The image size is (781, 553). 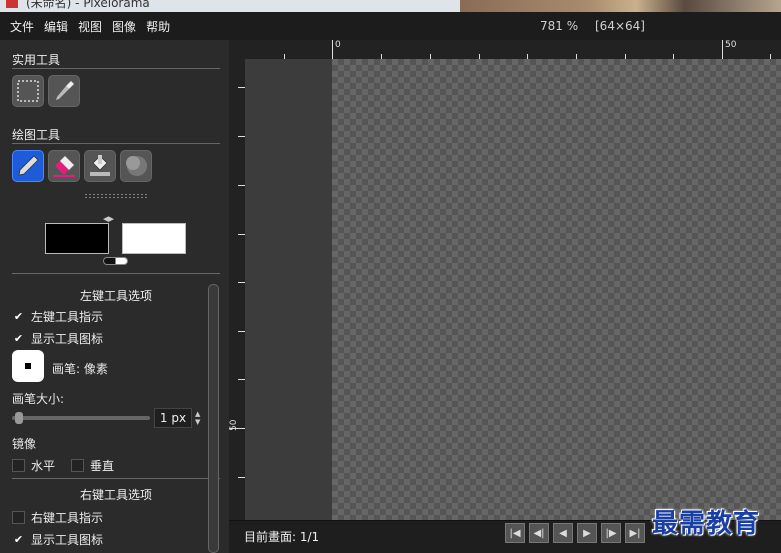 What do you see at coordinates (173, 418) in the screenshot?
I see `brush-size-input: 1 px` at bounding box center [173, 418].